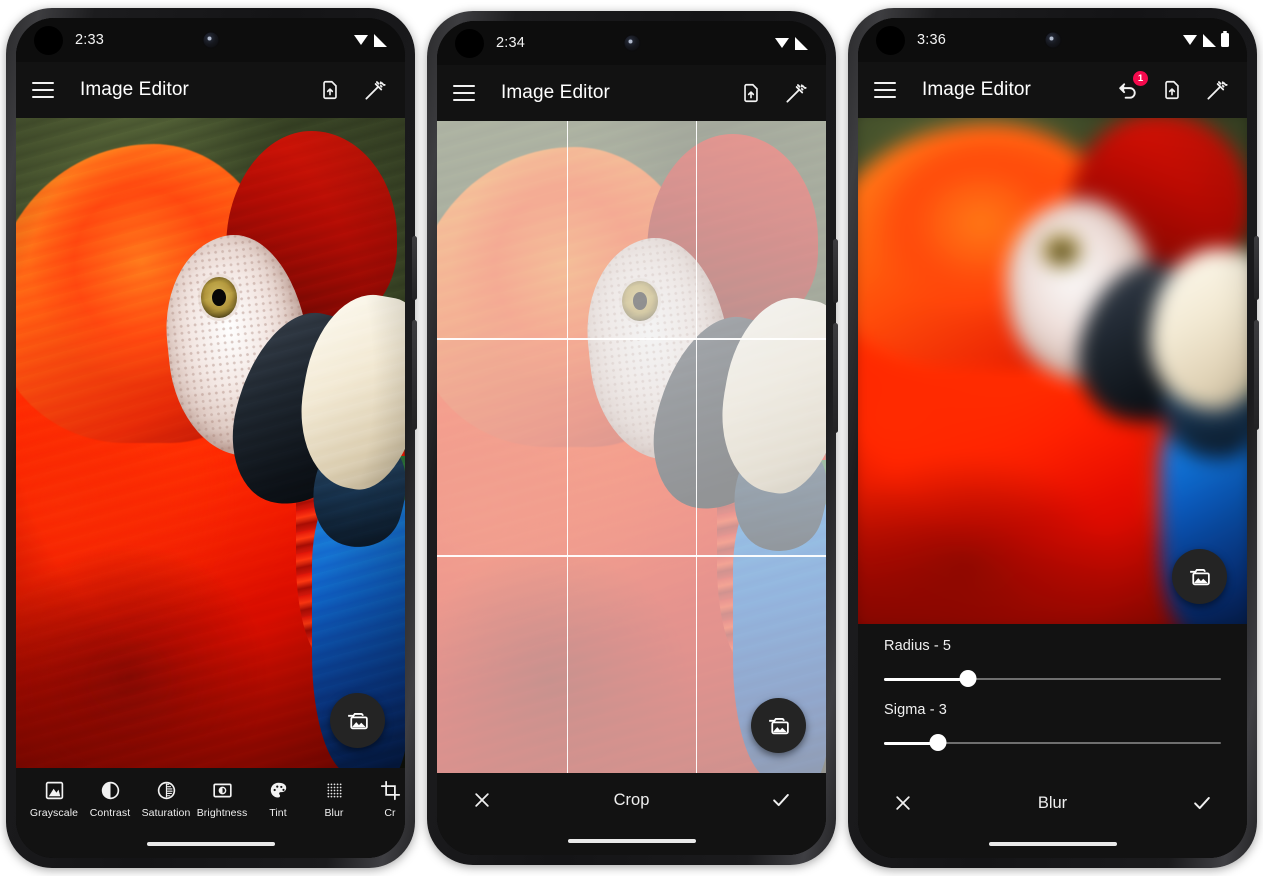  Describe the element at coordinates (1202, 803) in the screenshot. I see `confirm-blur-button` at that location.